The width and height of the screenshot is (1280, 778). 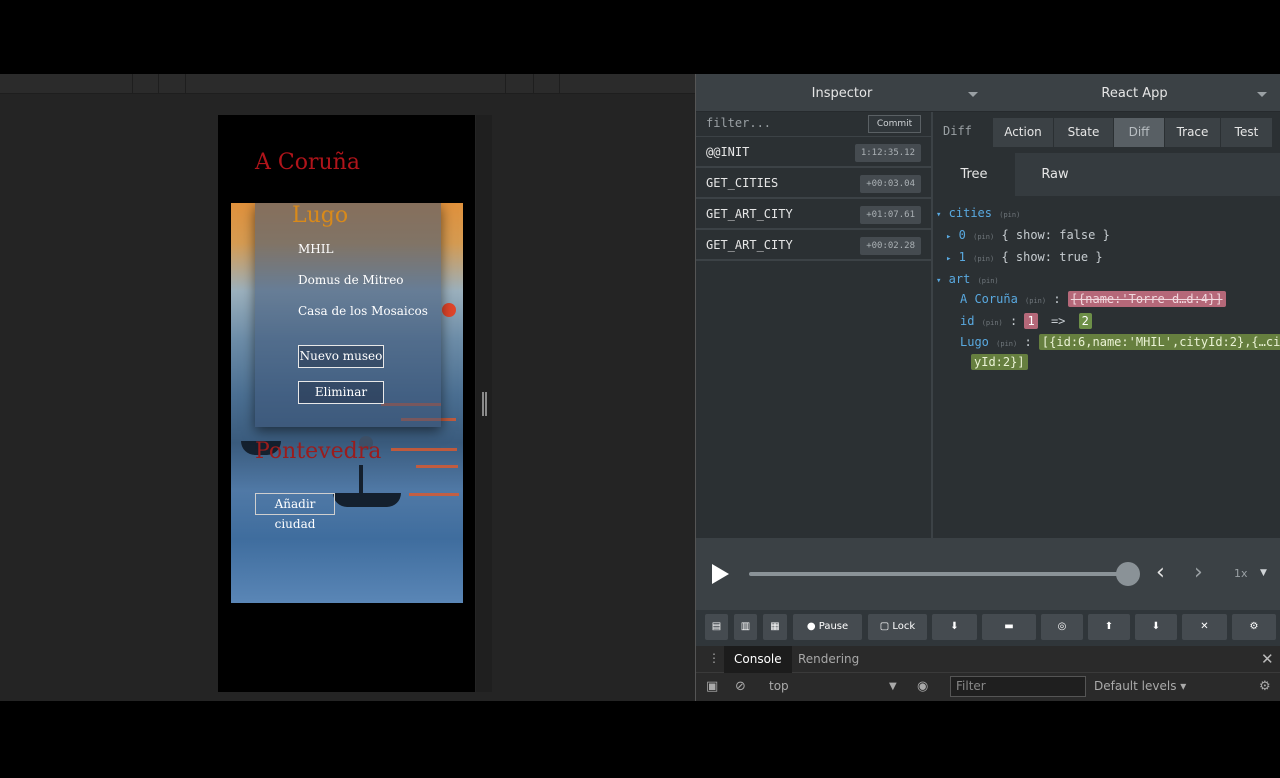 What do you see at coordinates (828, 659) in the screenshot?
I see `tab-rendering: Rendering` at bounding box center [828, 659].